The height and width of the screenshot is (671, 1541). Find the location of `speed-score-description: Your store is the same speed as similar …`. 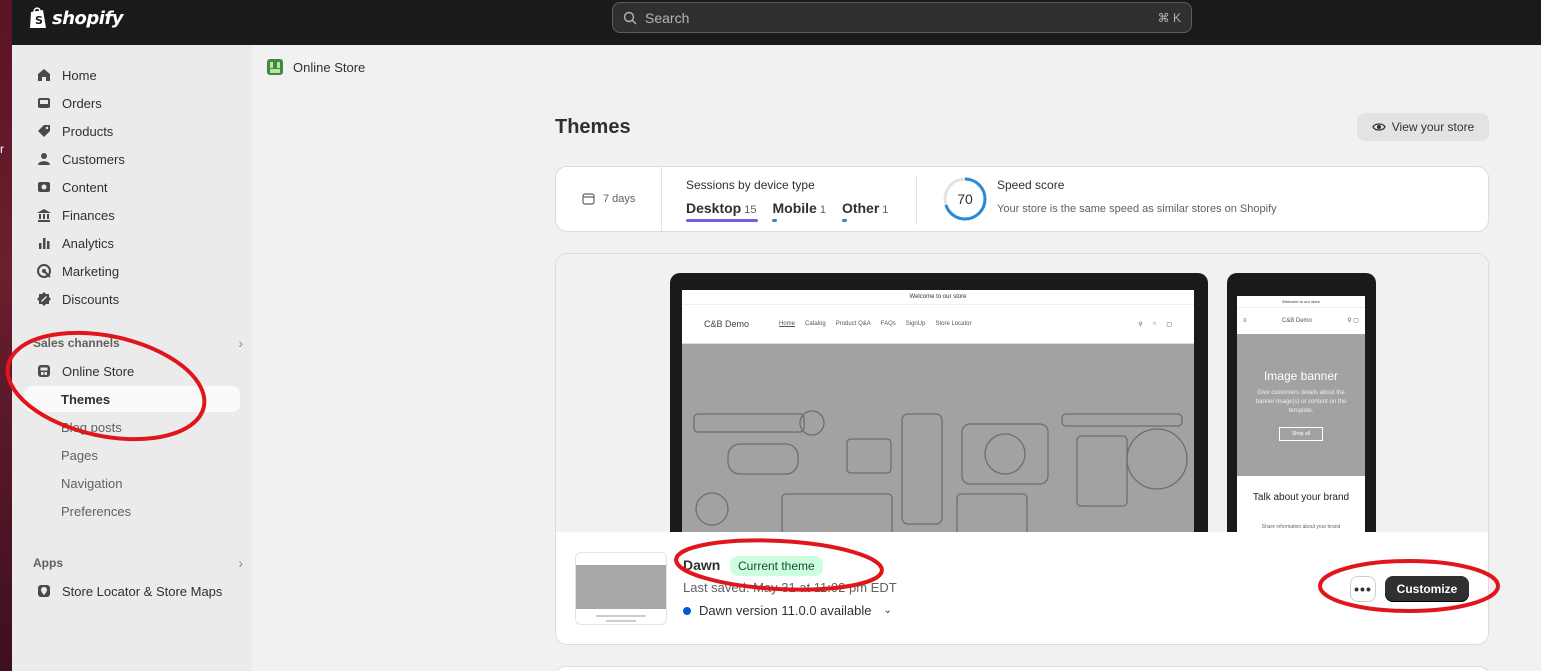

speed-score-description: Your store is the same speed as similar … is located at coordinates (1137, 209).